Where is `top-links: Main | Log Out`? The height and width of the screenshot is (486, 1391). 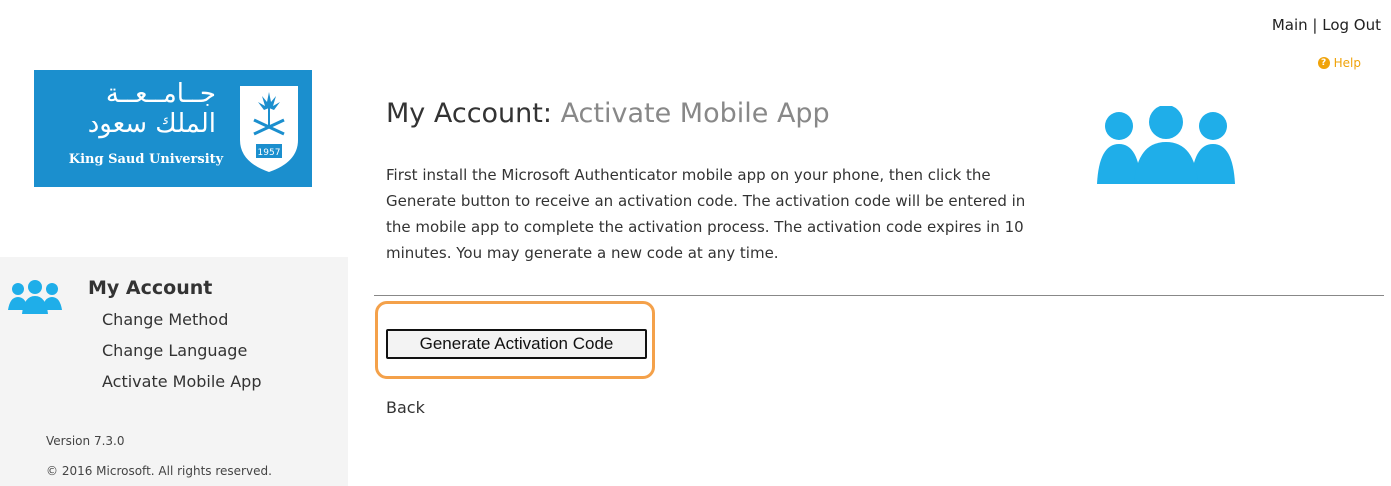
top-links: Main | Log Out is located at coordinates (1326, 25).